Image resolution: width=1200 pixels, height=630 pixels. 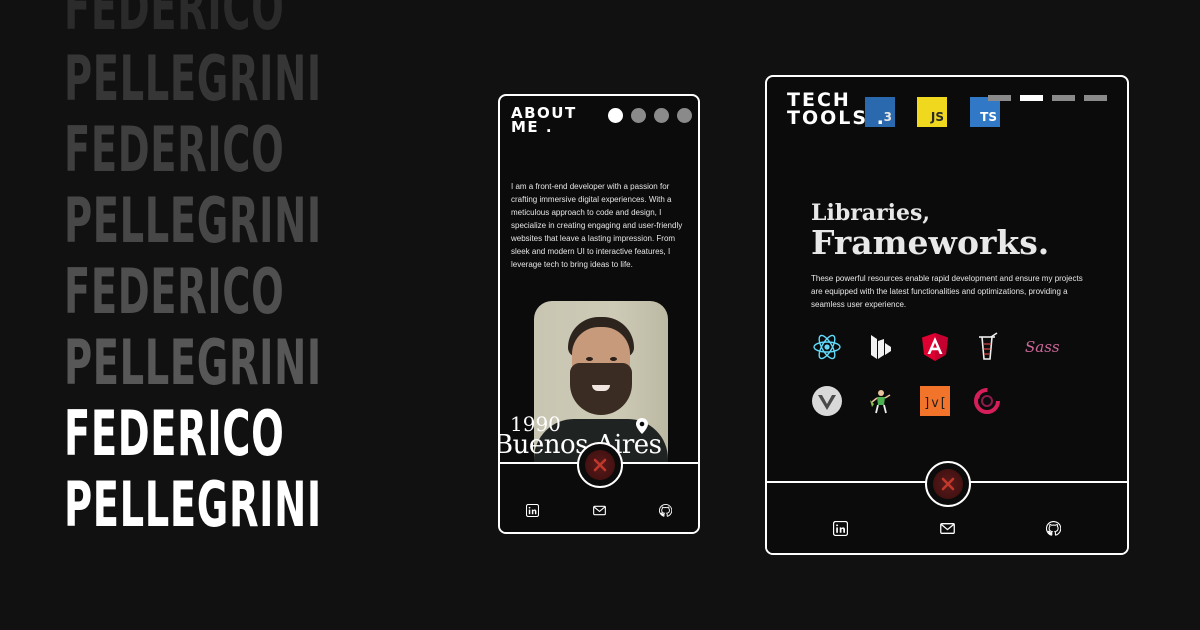 I want to click on pagination-dash-active, so click(x=1031, y=98).